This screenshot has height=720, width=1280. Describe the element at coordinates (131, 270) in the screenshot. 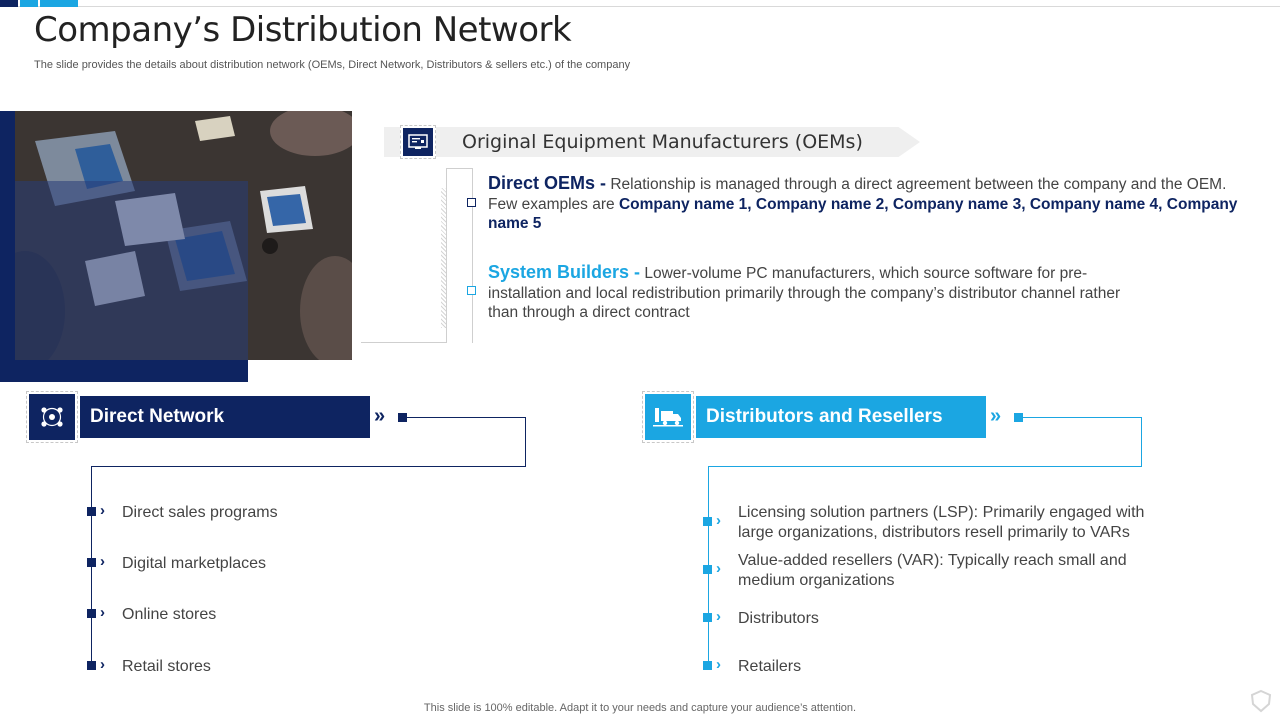

I see `photo-tint-overlay` at that location.